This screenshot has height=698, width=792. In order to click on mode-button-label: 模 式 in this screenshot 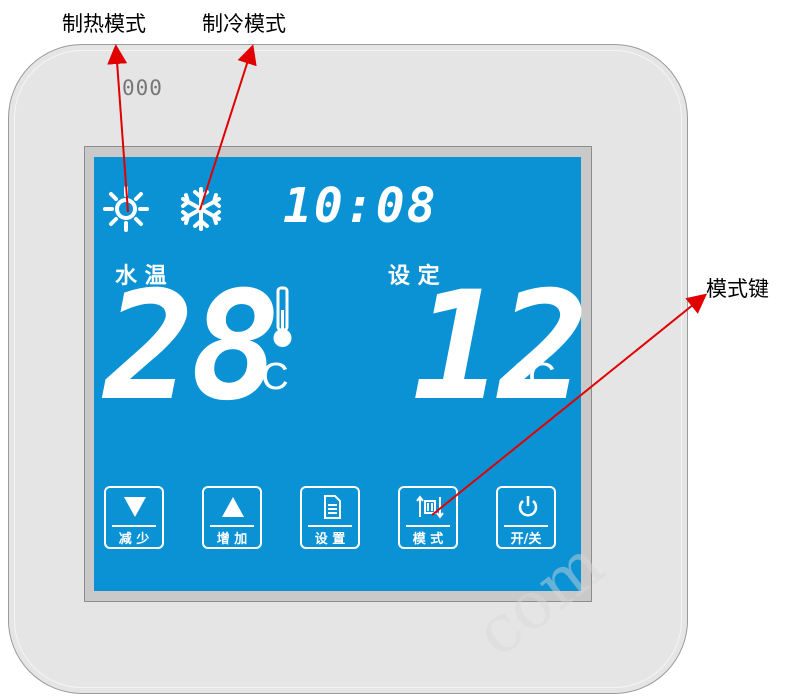, I will do `click(428, 539)`.